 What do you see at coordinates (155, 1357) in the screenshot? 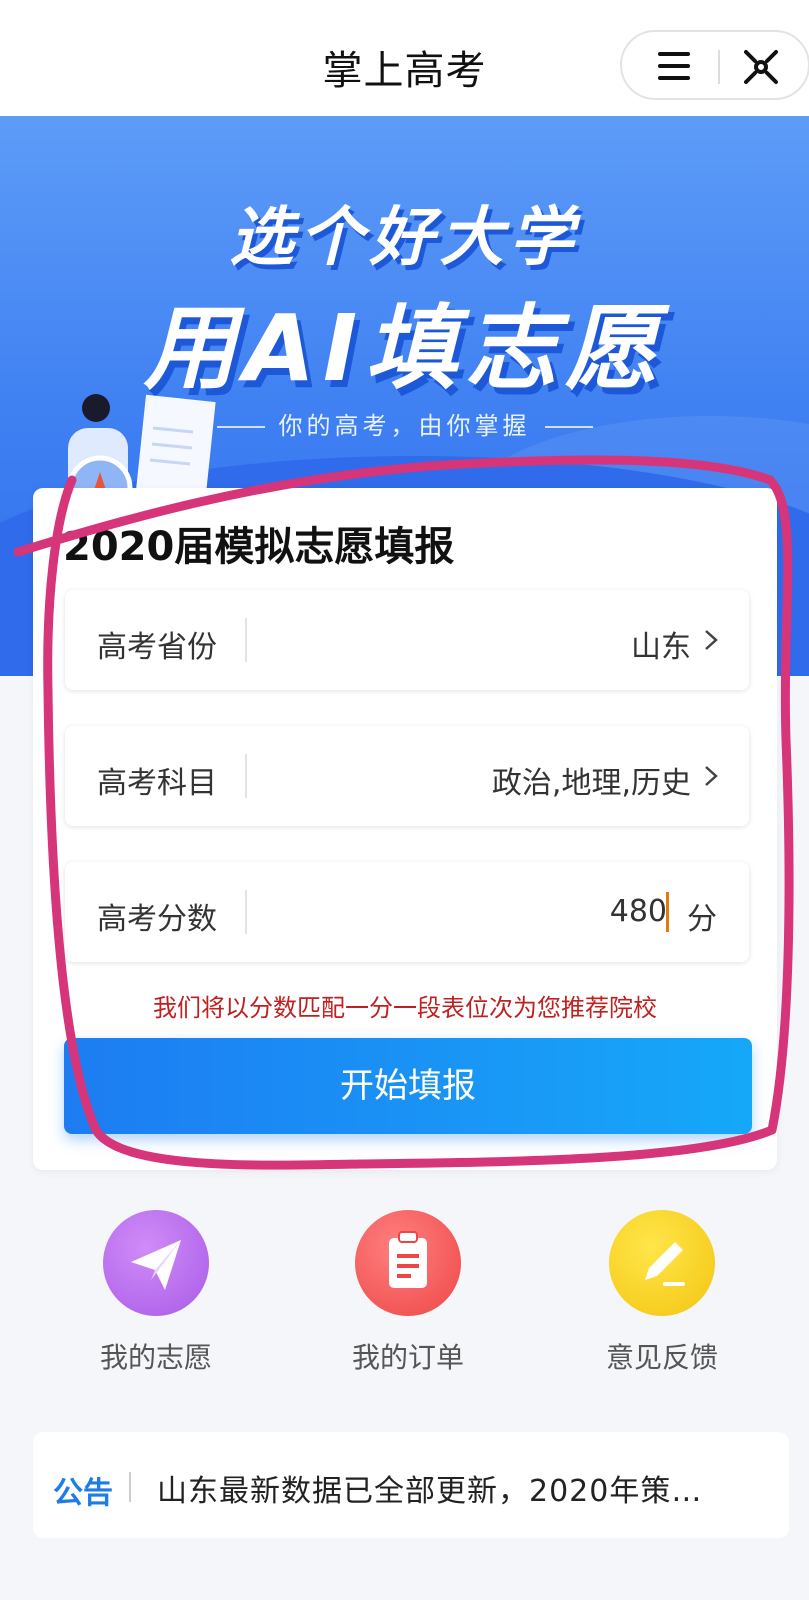
I see `quick-link-label: 我的志愿` at bounding box center [155, 1357].